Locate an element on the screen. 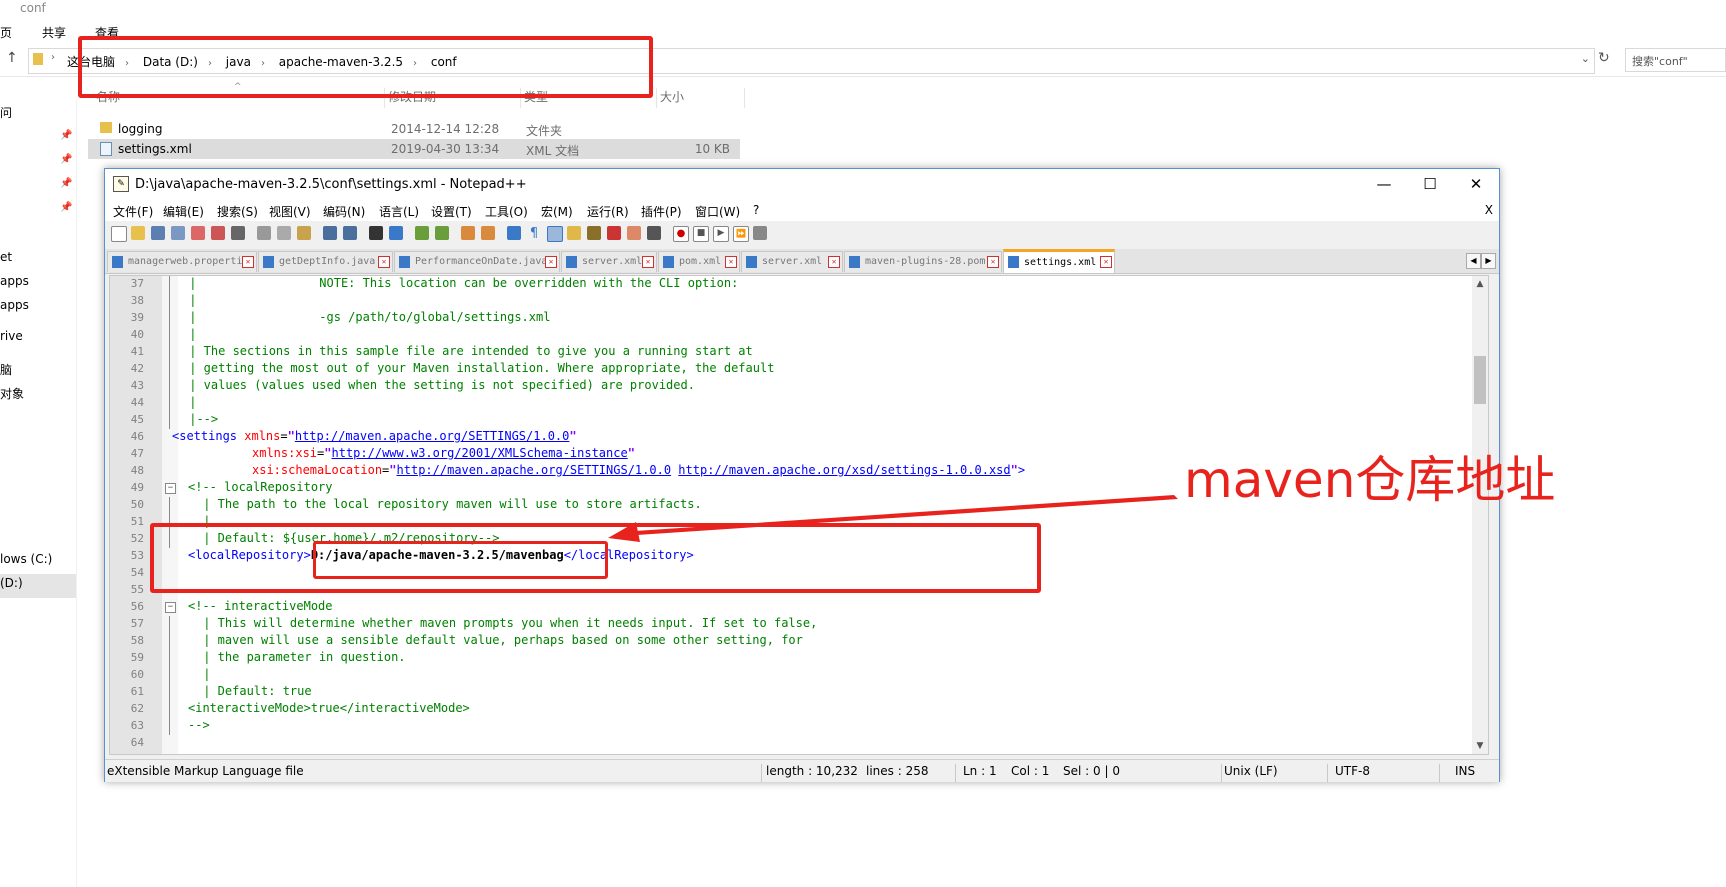 This screenshot has width=1726, height=887. open-file-icon is located at coordinates (138, 233).